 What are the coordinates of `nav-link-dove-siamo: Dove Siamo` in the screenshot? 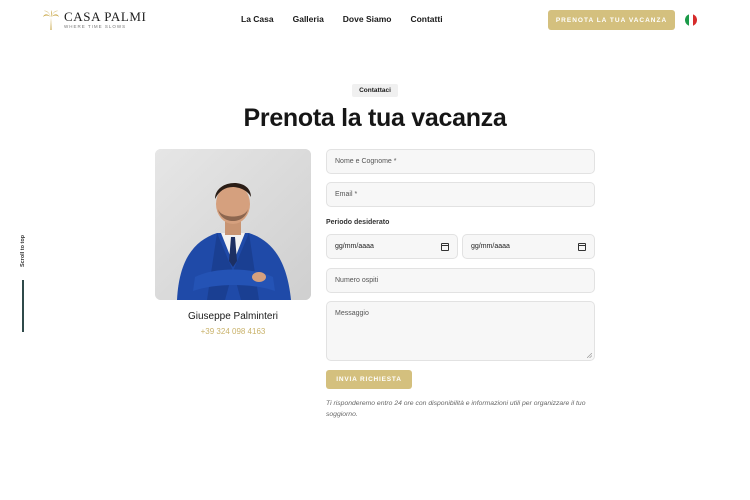 It's located at (367, 19).